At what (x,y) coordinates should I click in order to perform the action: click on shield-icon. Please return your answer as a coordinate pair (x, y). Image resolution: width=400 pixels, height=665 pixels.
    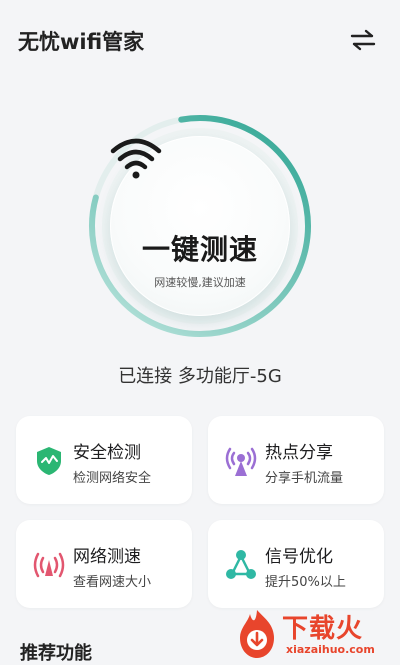
    Looking at the image, I should click on (49, 461).